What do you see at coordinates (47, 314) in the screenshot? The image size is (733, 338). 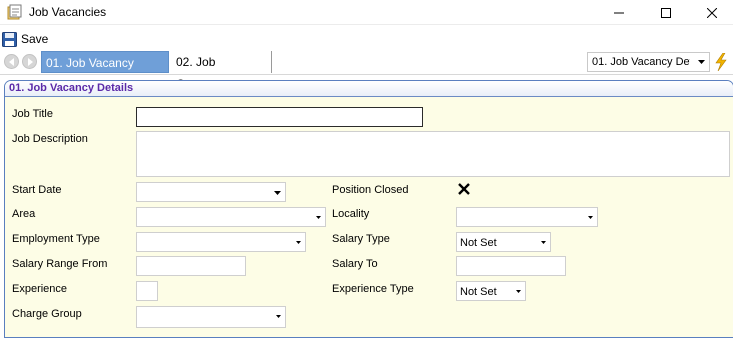 I see `charge-group-label: Charge Group` at bounding box center [47, 314].